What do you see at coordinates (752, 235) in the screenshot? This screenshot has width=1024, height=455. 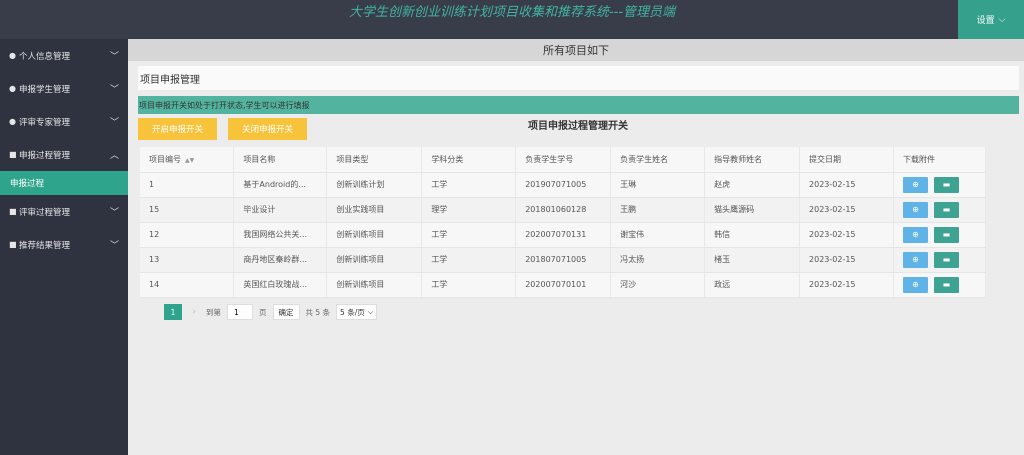 I see `cell-teacher: 韩信` at bounding box center [752, 235].